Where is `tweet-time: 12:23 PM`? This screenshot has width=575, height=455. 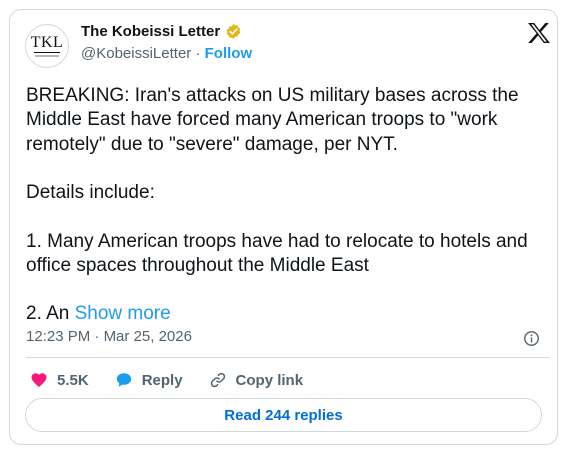 tweet-time: 12:23 PM is located at coordinates (58, 336).